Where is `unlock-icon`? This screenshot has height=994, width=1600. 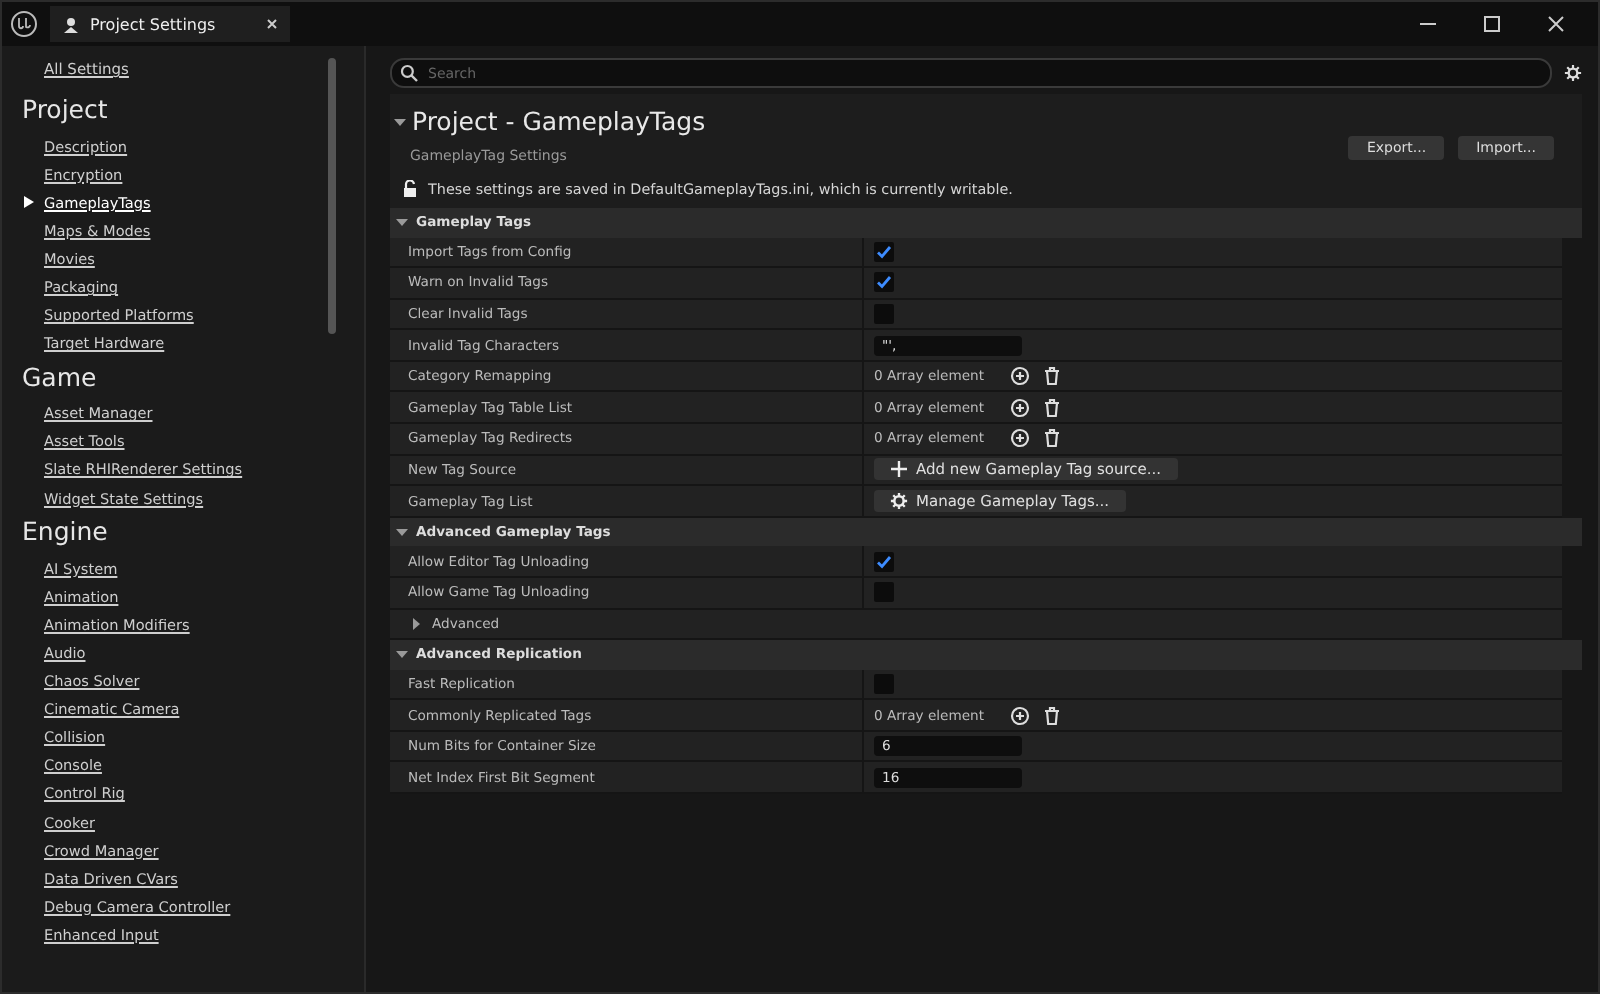 unlock-icon is located at coordinates (411, 189).